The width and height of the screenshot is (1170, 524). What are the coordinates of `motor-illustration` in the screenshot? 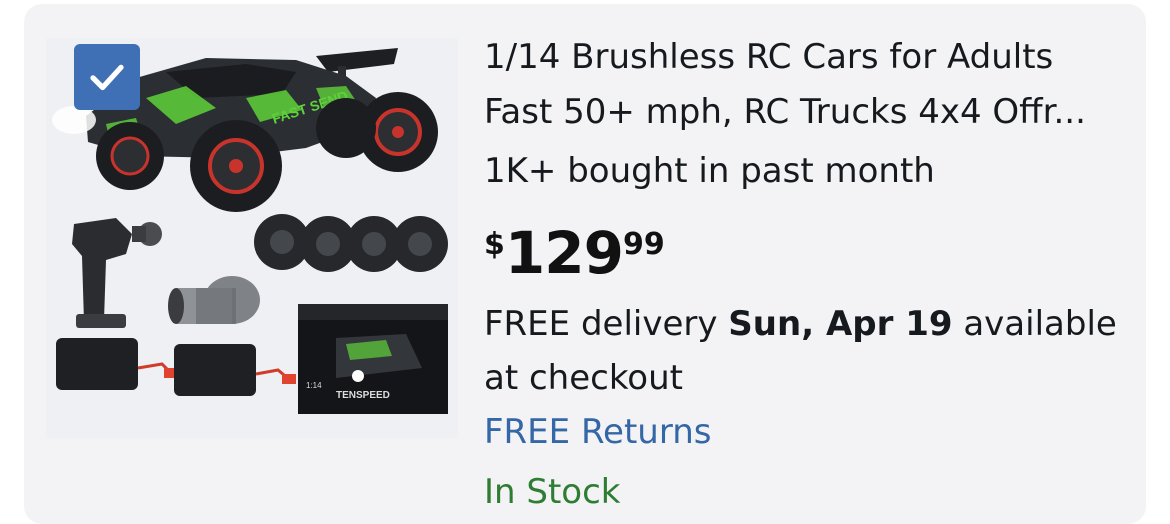 It's located at (214, 300).